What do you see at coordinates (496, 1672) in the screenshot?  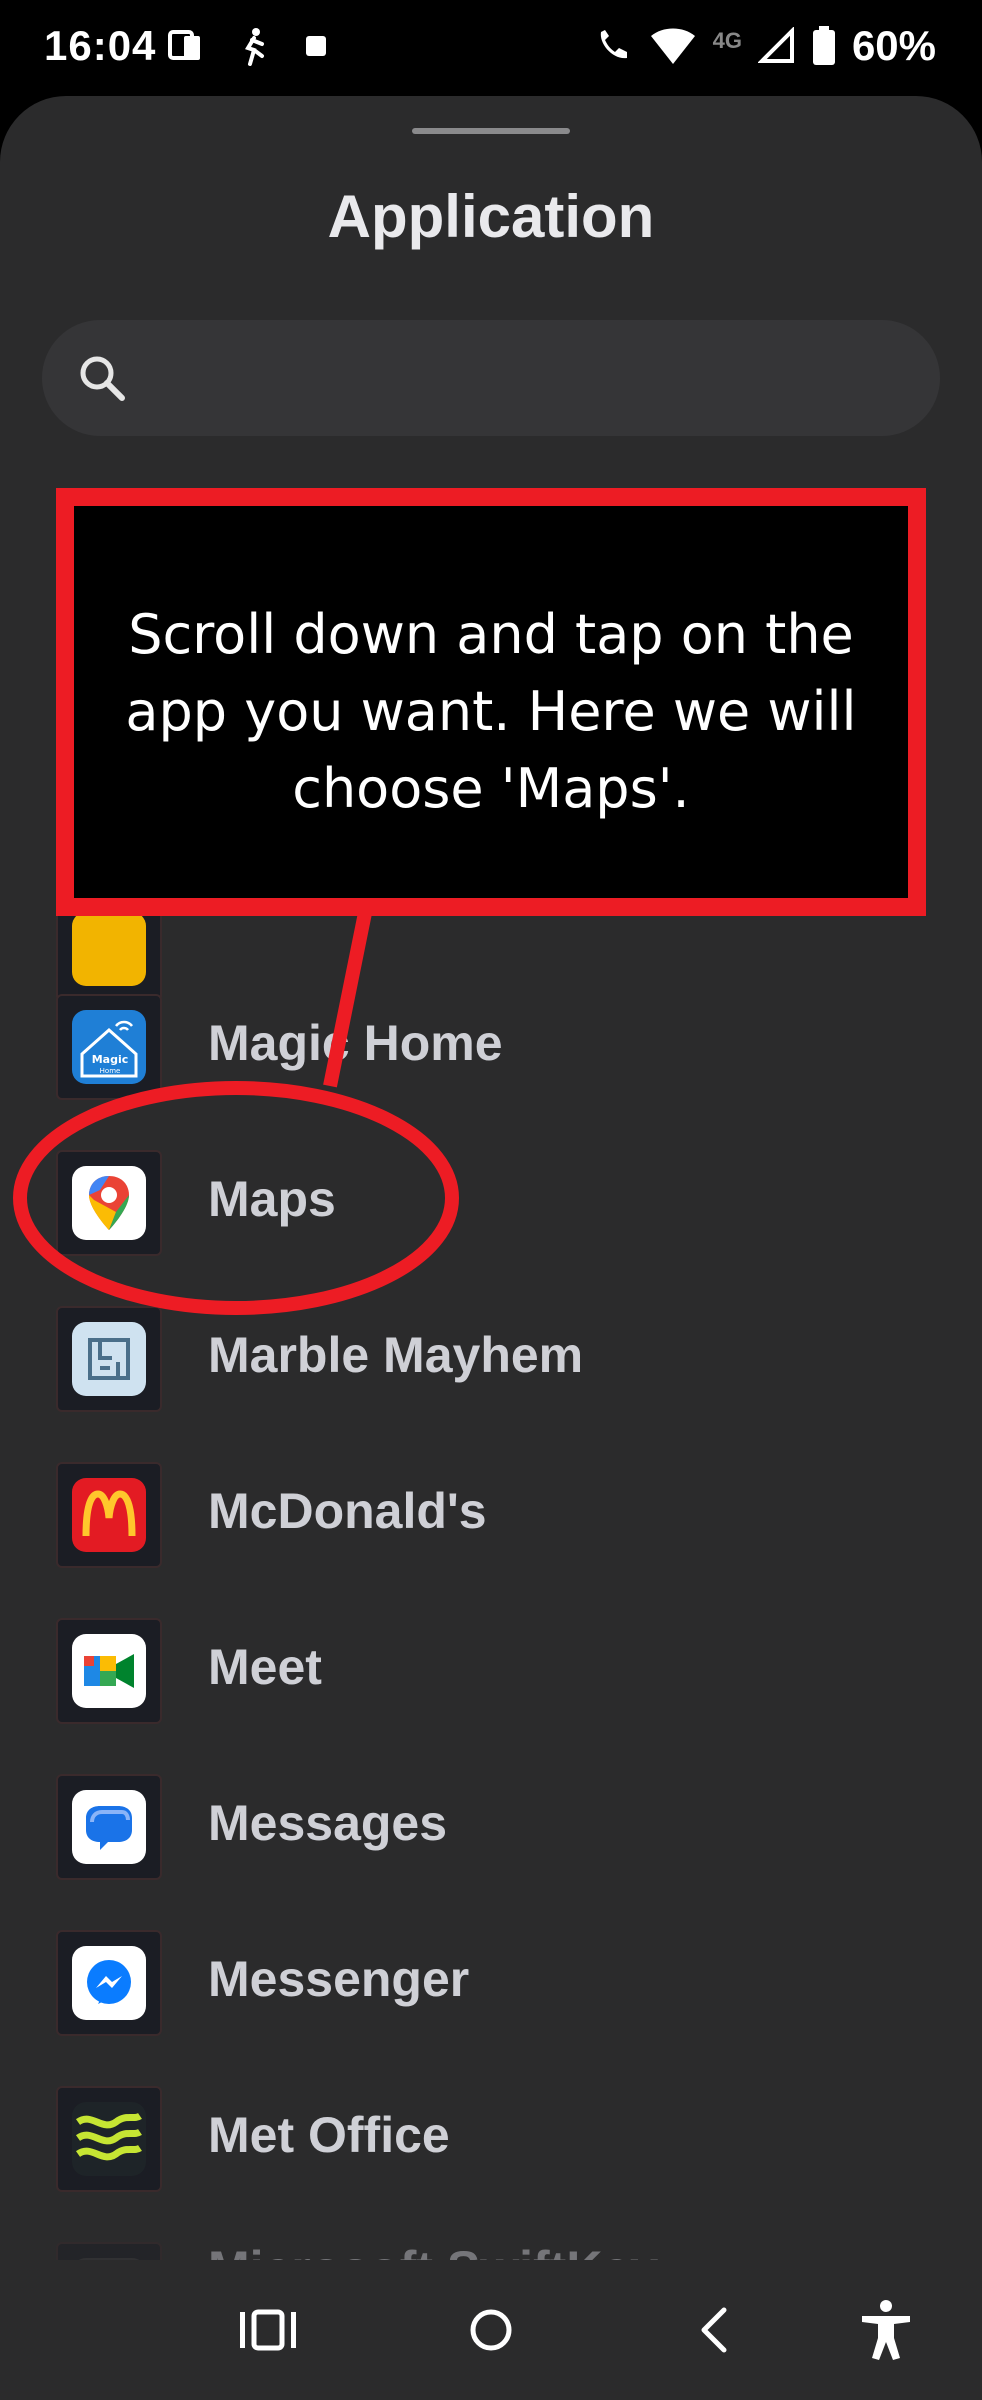 I see `app-item-meet: Meet` at bounding box center [496, 1672].